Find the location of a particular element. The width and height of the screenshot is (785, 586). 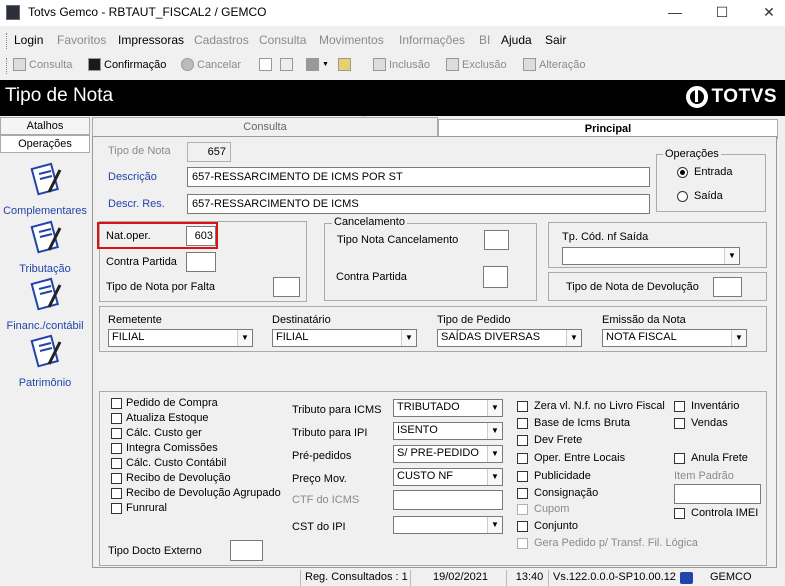

inventario-checkbox is located at coordinates (679, 406).